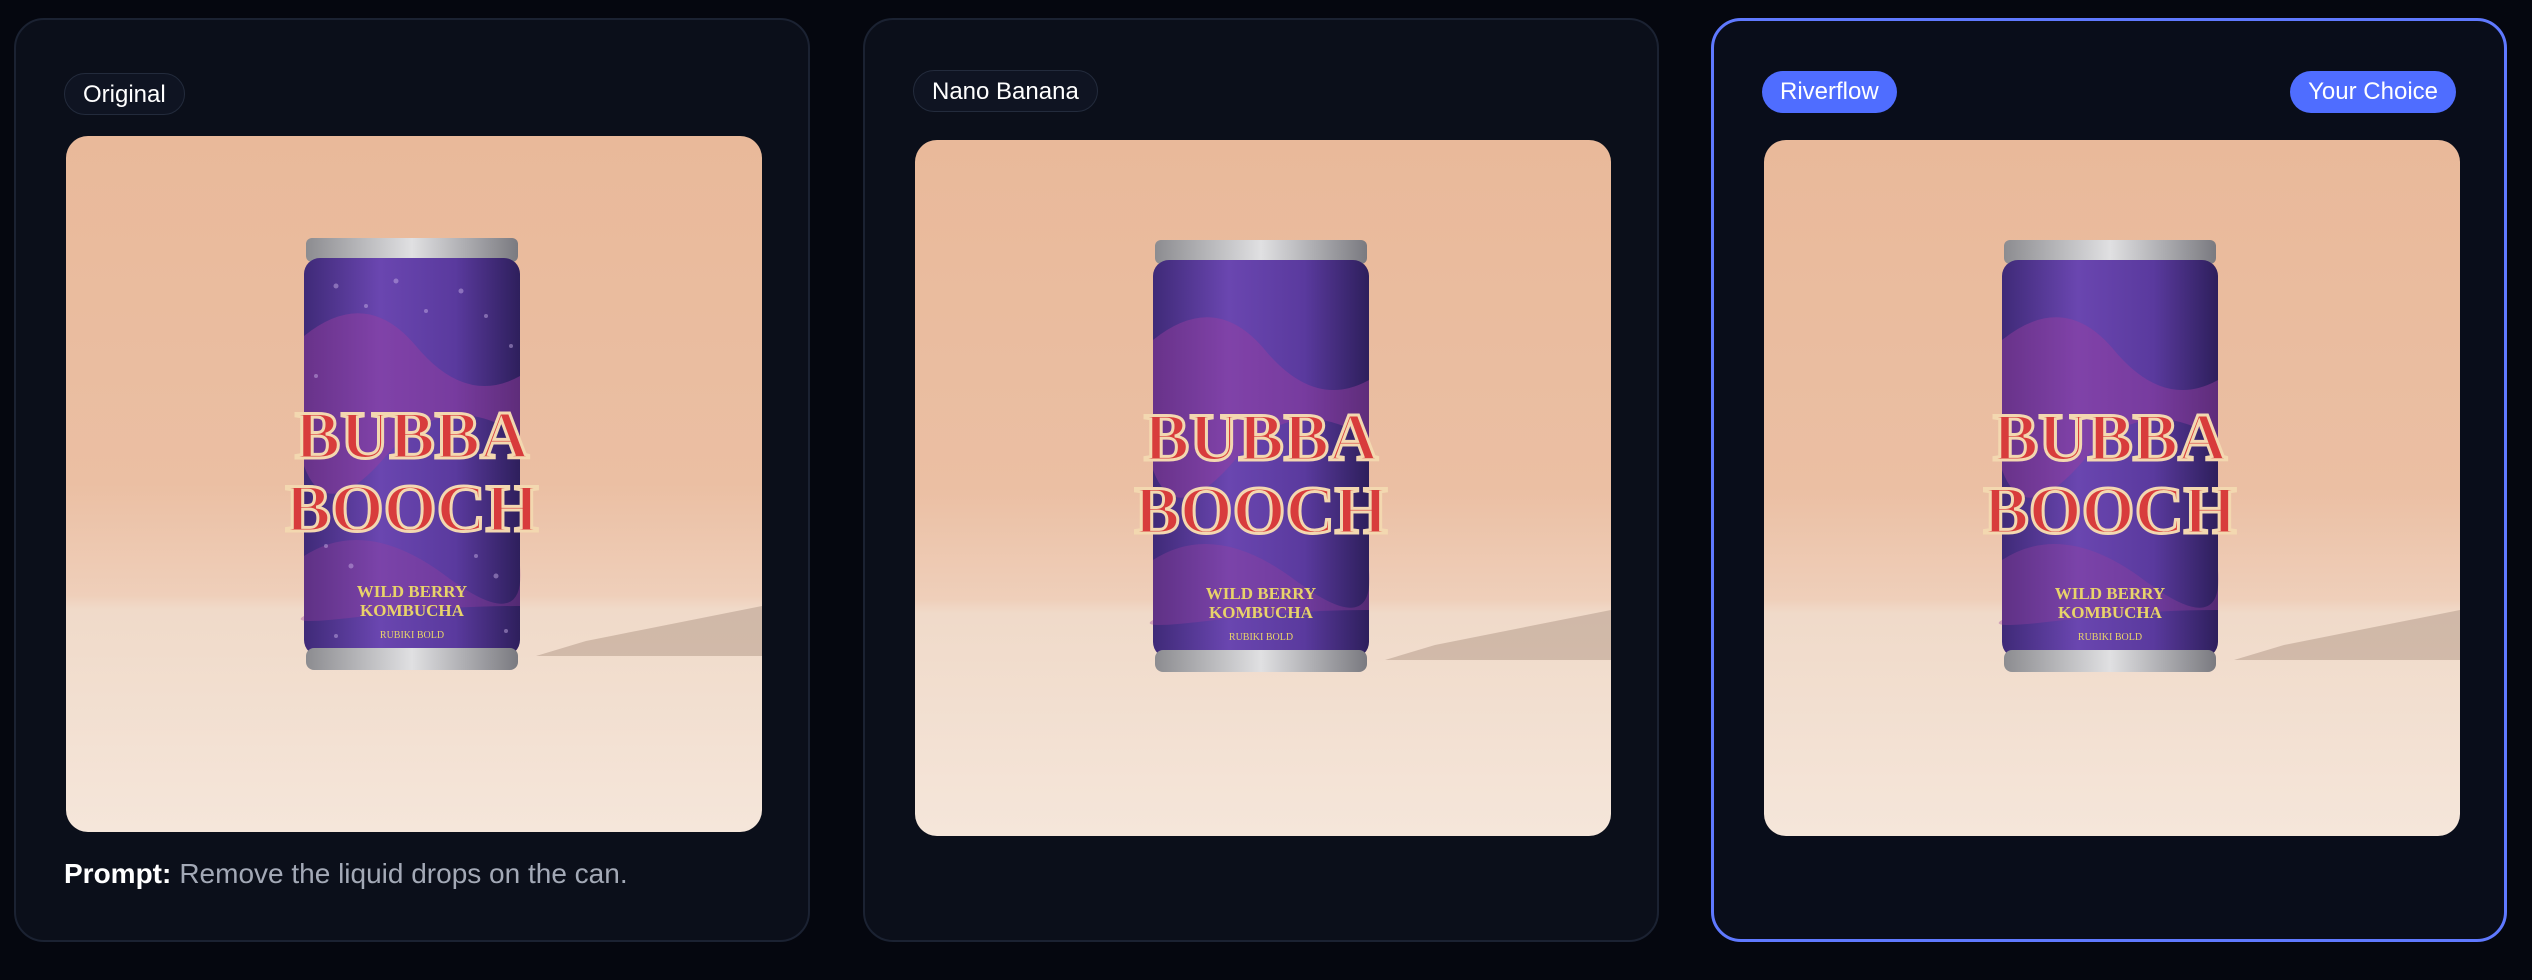 The width and height of the screenshot is (2532, 980). Describe the element at coordinates (124, 94) in the screenshot. I see `original-label: Original` at that location.